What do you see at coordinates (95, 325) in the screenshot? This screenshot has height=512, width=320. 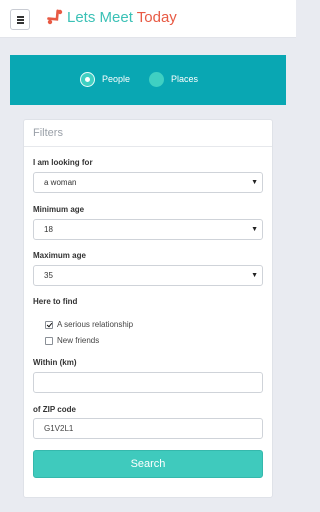 I see `serious-relationship-label: A serious relationship` at bounding box center [95, 325].